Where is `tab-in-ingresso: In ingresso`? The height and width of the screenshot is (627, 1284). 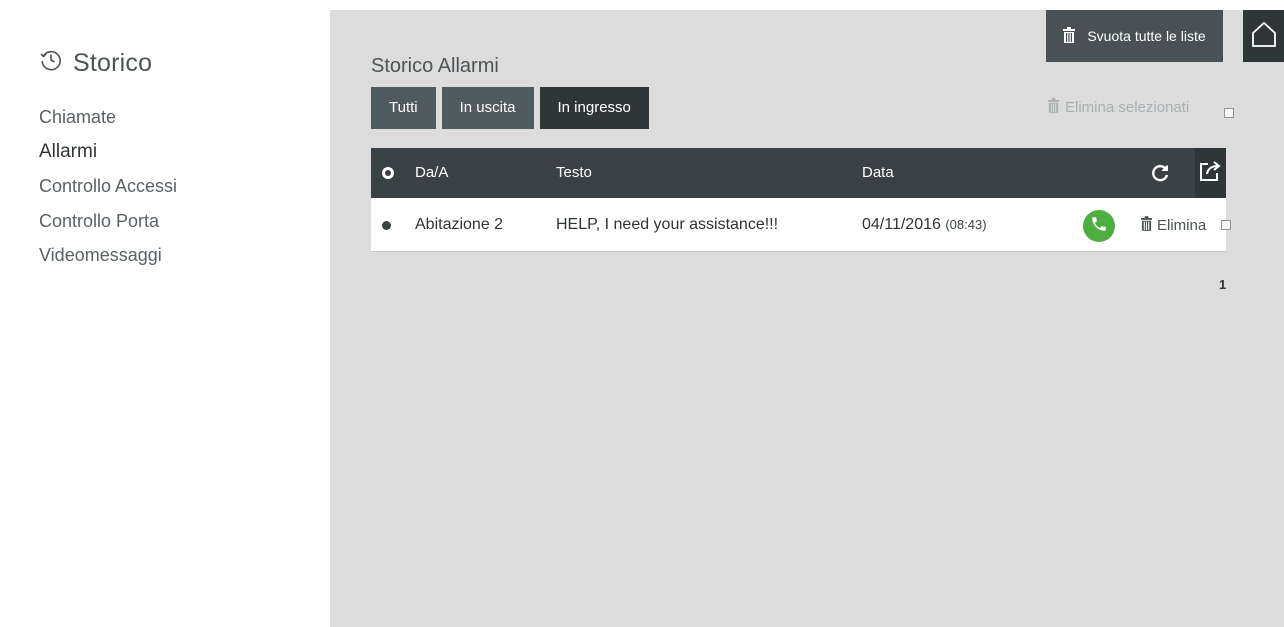 tab-in-ingresso: In ingresso is located at coordinates (594, 108).